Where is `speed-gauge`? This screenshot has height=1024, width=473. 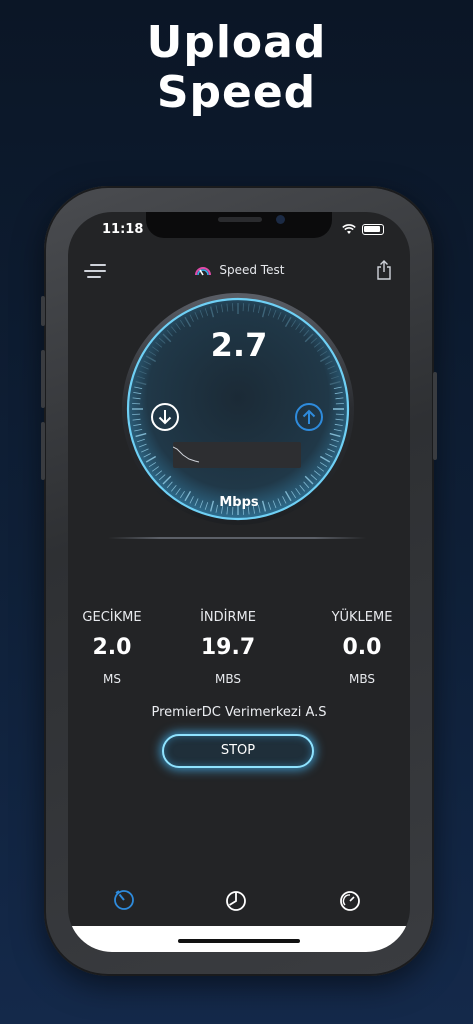
speed-gauge is located at coordinates (238, 409).